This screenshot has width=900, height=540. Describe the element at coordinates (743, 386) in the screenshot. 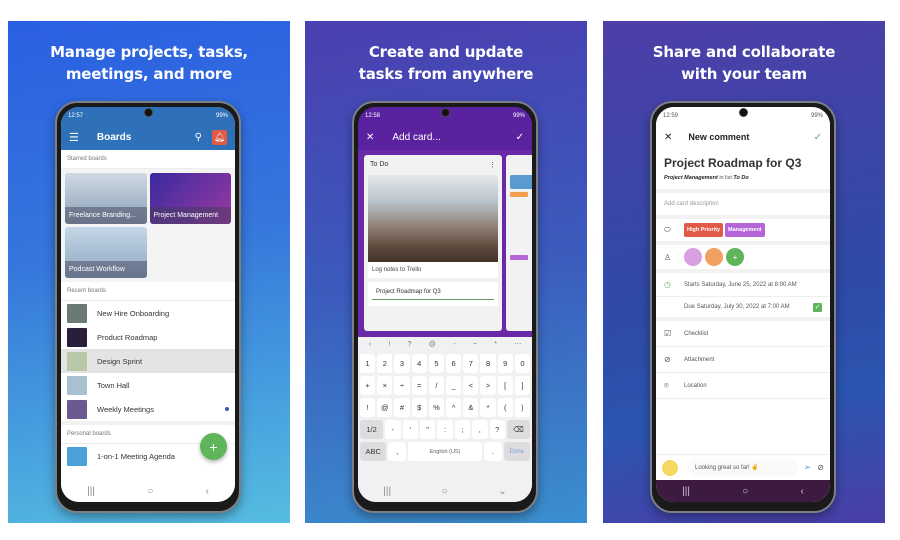

I see `location-row: ⌾ Location` at that location.